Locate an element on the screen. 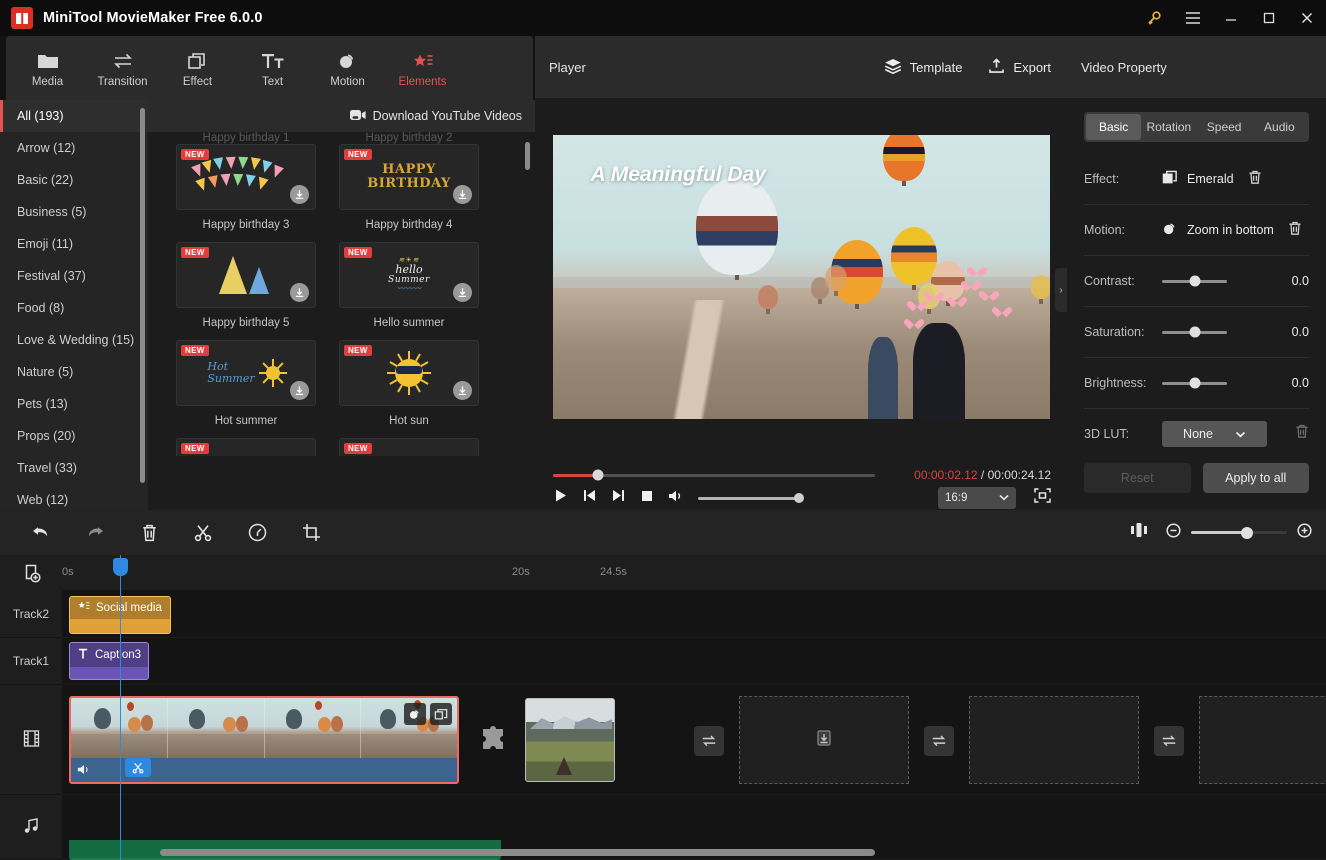 The image size is (1326, 860). category-item-web: Web (12) is located at coordinates (74, 497).